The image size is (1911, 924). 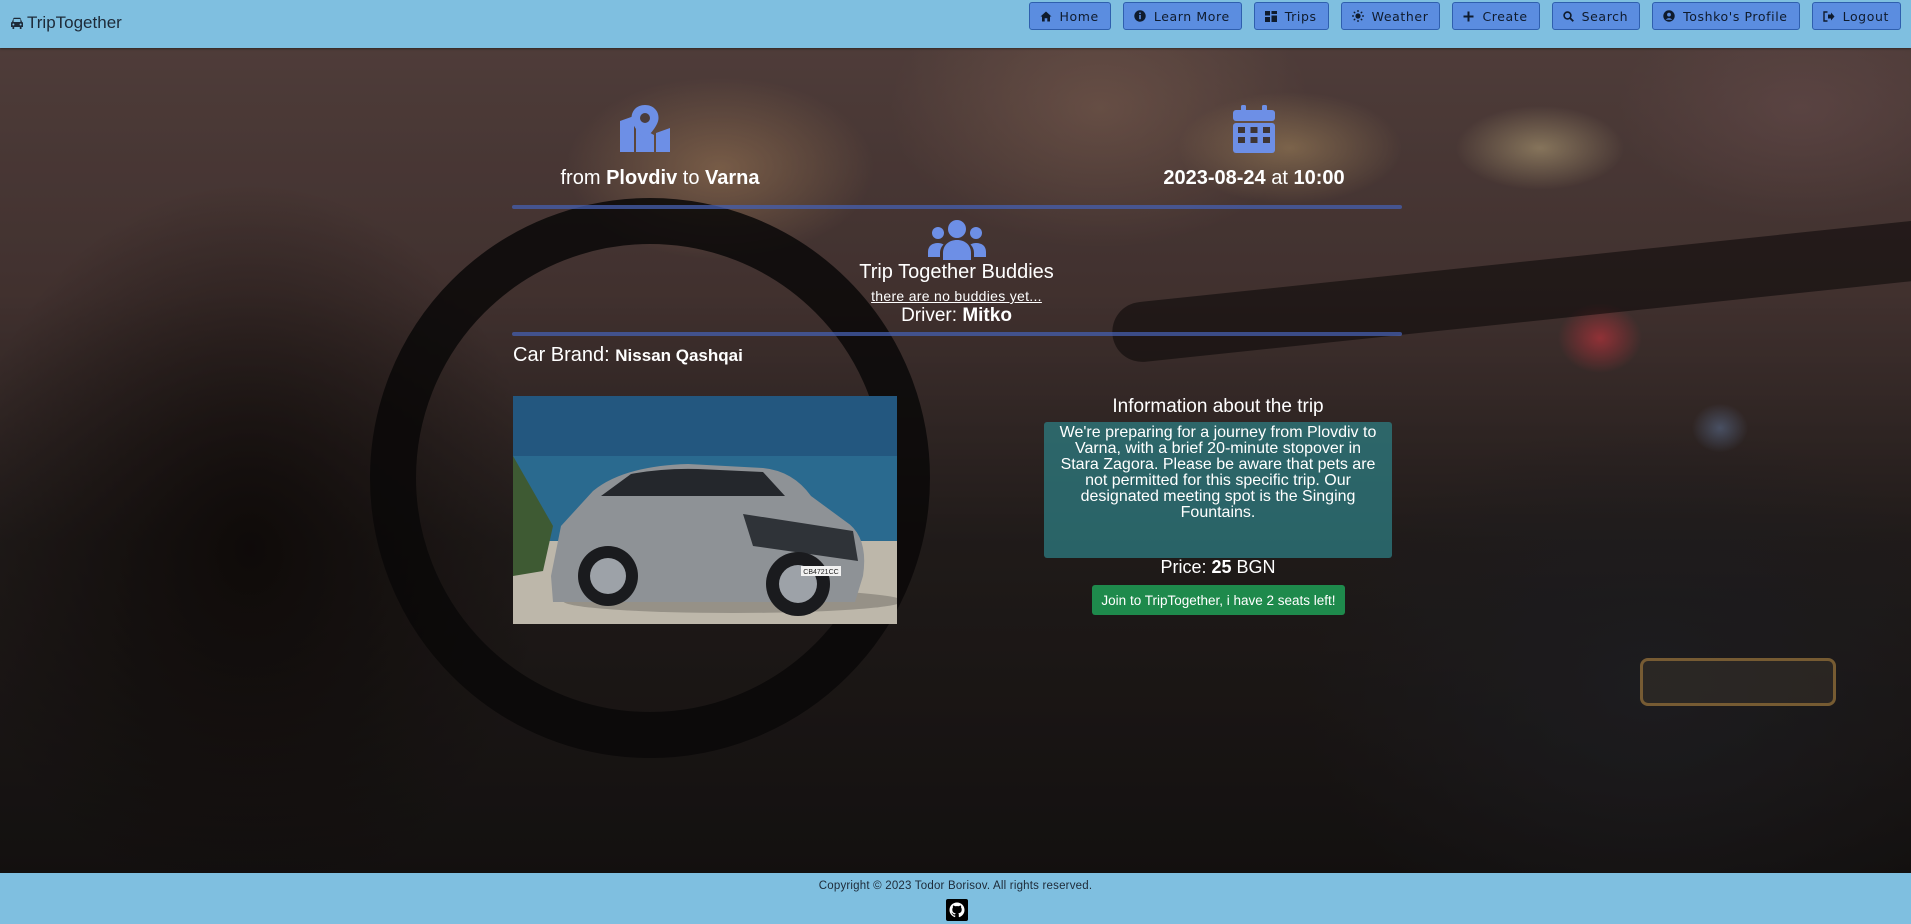 I want to click on brand-link: TripTogether, so click(x=66, y=23).